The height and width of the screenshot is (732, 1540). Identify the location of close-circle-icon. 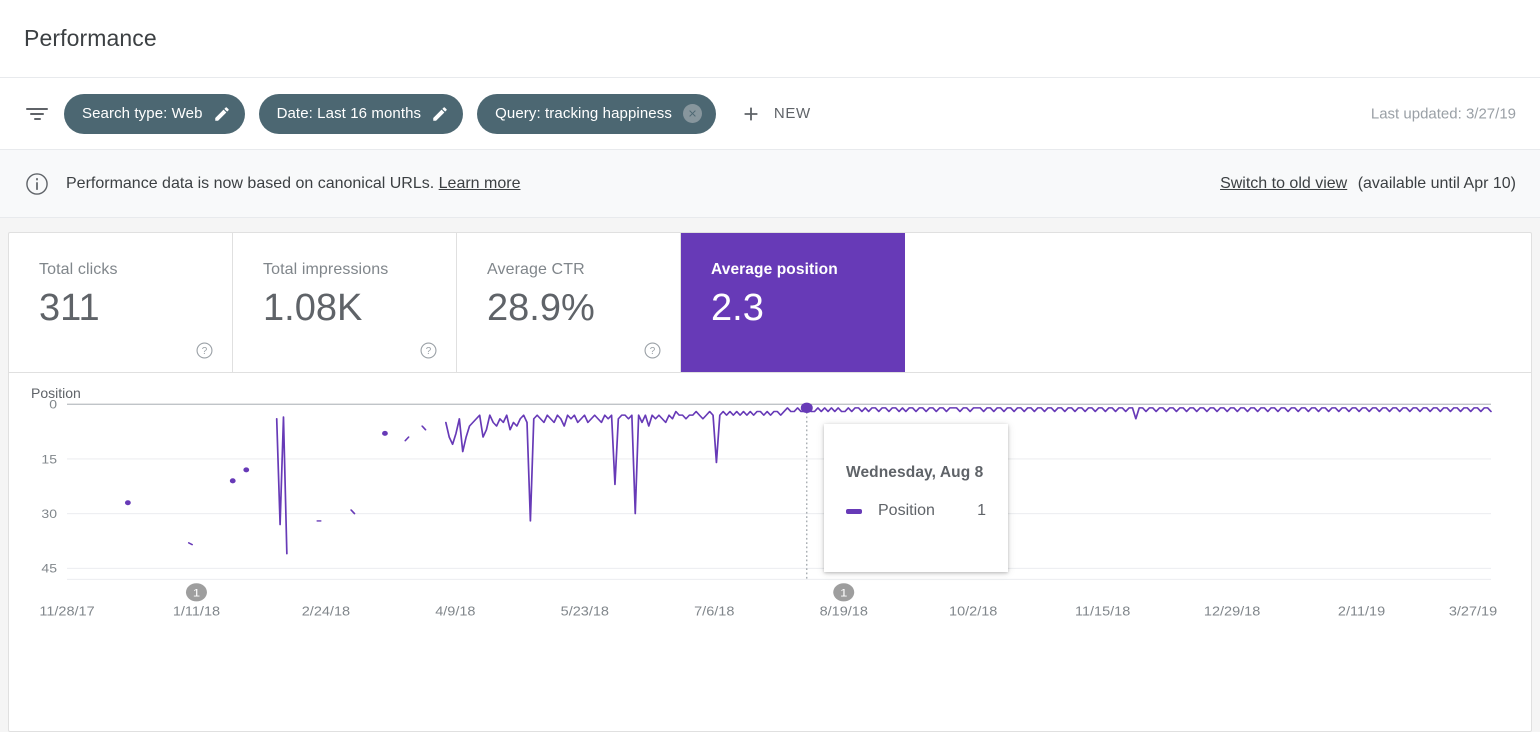
(692, 113).